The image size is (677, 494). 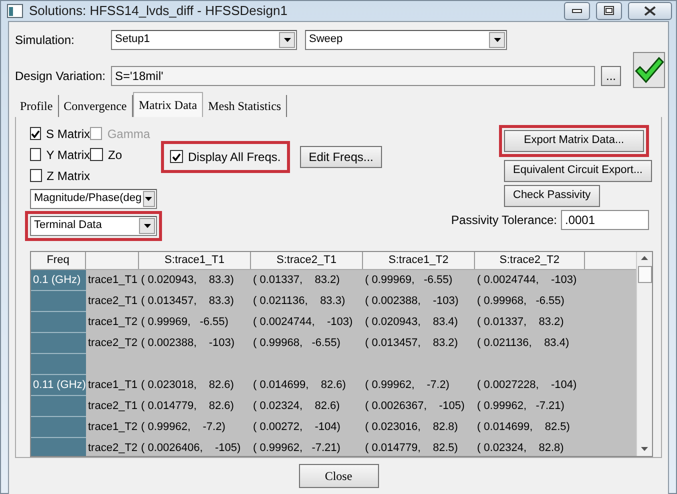 What do you see at coordinates (504, 220) in the screenshot?
I see `passivity-tolerance-label: Passivity Tolerance:` at bounding box center [504, 220].